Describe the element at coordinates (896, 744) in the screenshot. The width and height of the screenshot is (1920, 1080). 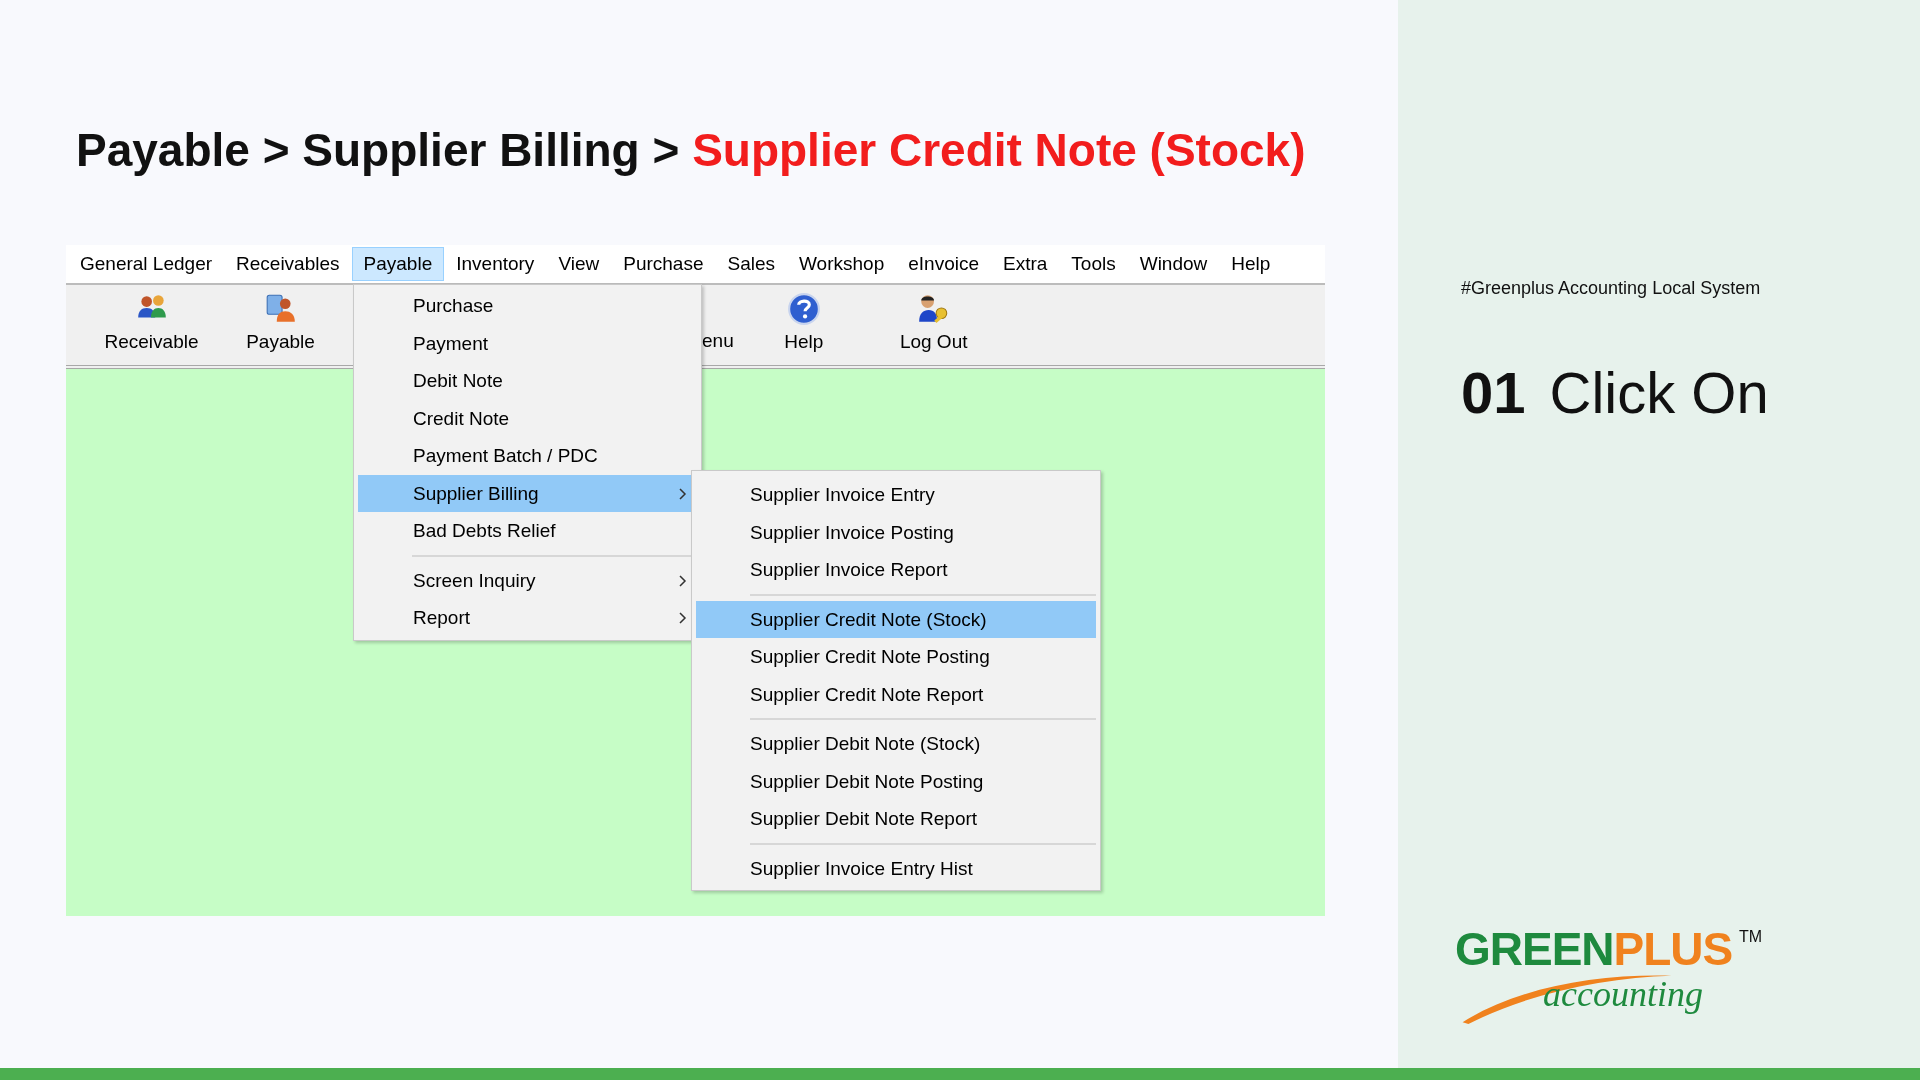
I see `menu-item: Supplier Debit Note (Stock)` at that location.